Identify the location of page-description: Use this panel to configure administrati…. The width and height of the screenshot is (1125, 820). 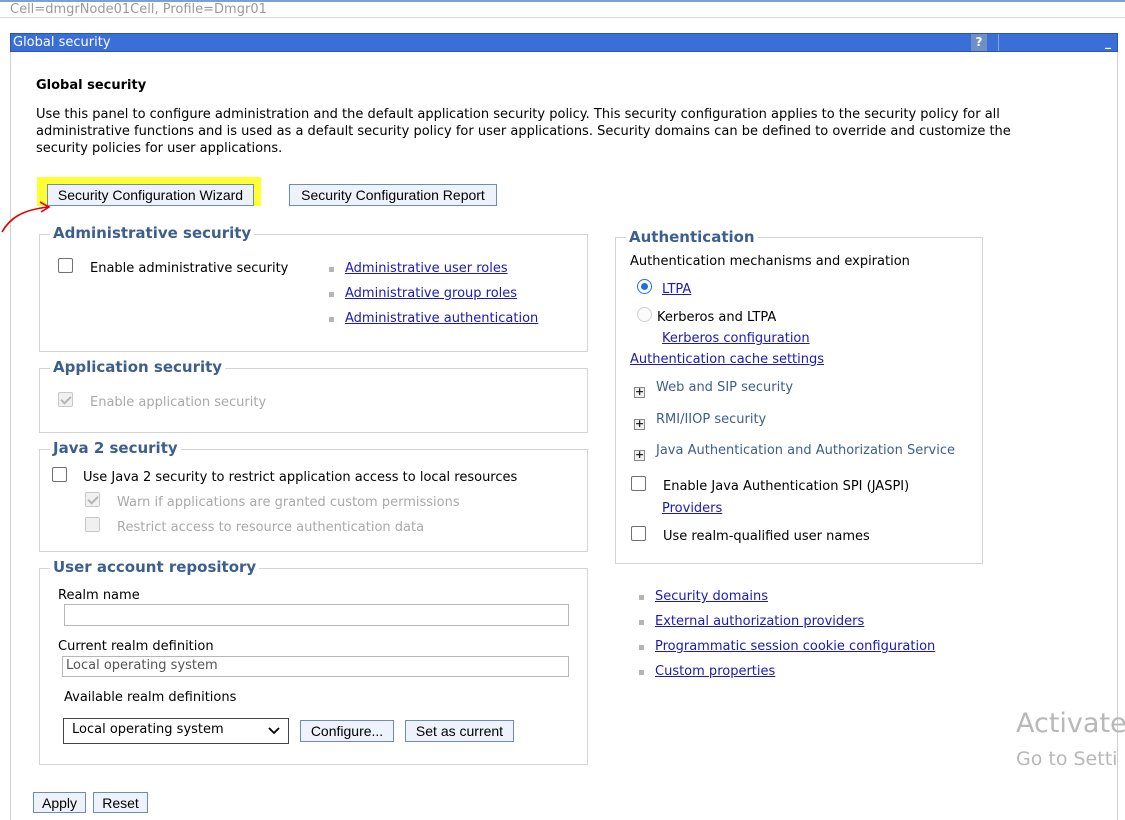
(523, 131).